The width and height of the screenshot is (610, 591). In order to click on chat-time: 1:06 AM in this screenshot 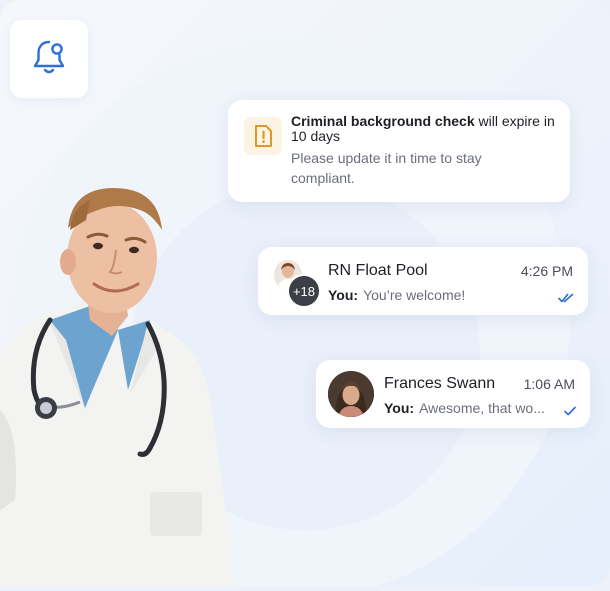, I will do `click(549, 384)`.